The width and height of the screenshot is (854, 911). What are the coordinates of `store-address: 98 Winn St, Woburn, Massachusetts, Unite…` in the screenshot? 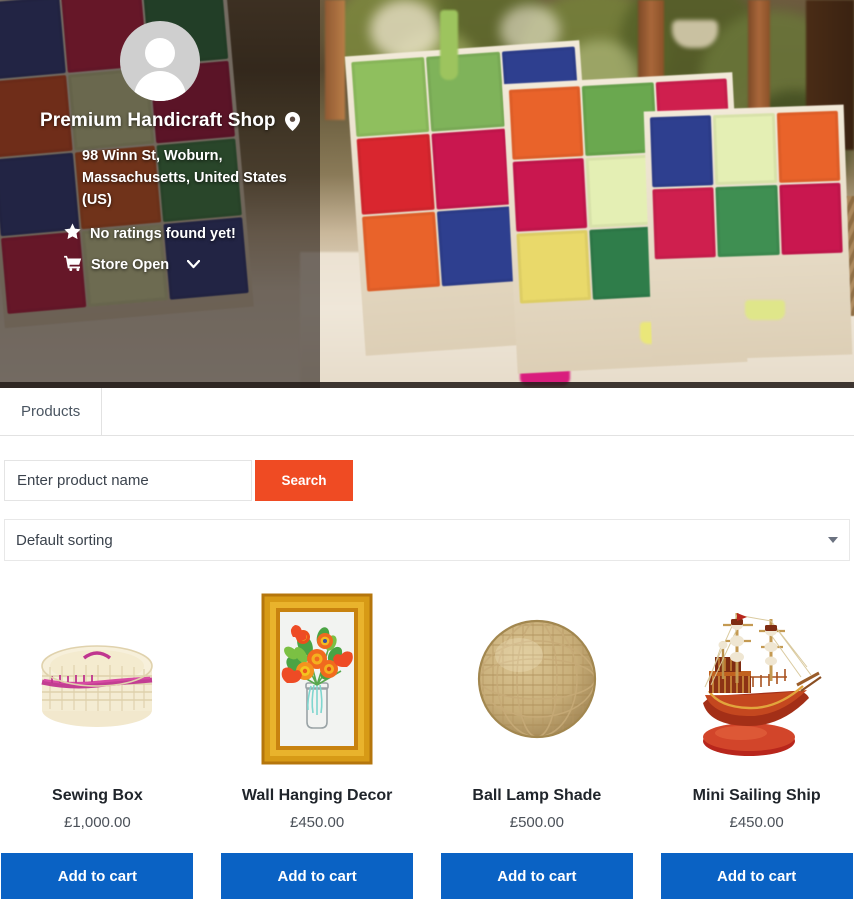 It's located at (184, 178).